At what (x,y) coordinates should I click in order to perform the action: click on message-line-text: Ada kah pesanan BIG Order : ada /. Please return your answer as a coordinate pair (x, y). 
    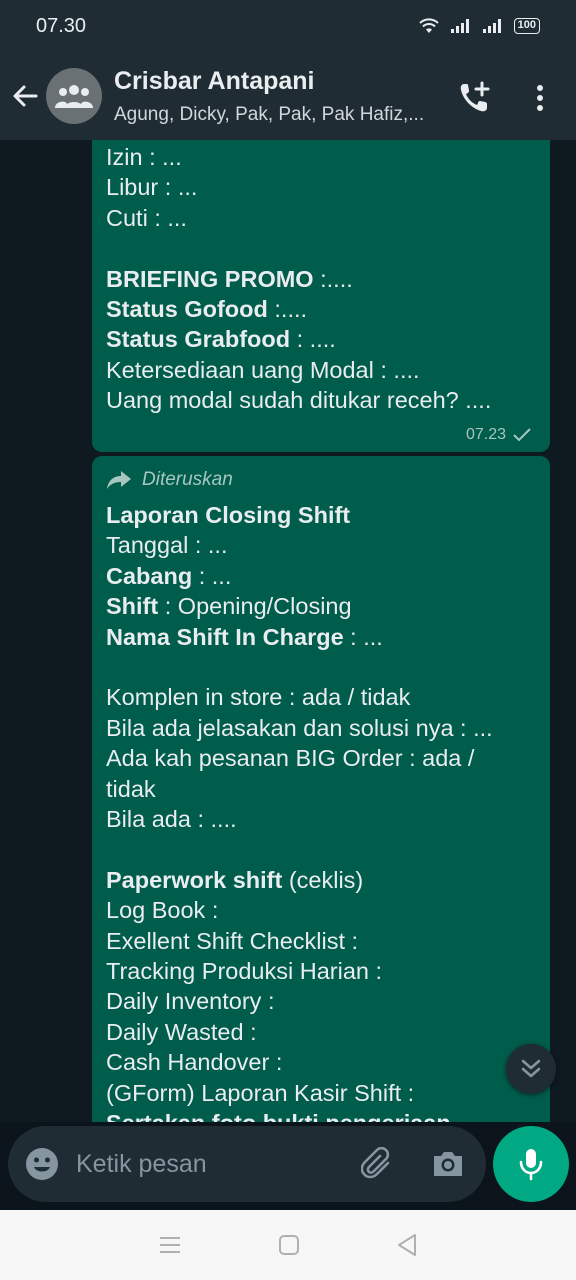
    Looking at the image, I should click on (290, 758).